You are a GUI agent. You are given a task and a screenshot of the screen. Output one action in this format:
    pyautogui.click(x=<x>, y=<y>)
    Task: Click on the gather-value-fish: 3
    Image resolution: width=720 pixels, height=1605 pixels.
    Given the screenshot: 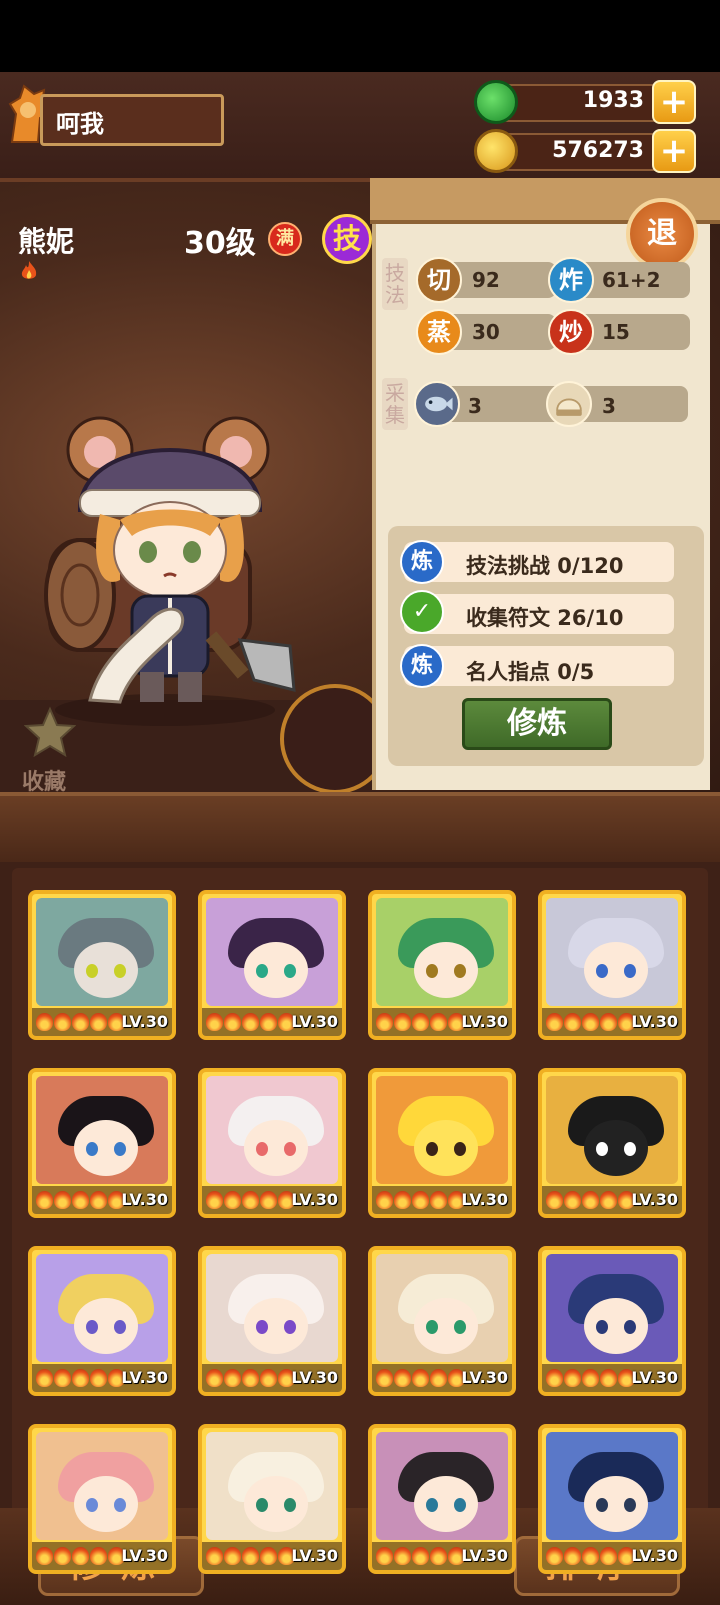 What is the action you would take?
    pyautogui.click(x=475, y=406)
    